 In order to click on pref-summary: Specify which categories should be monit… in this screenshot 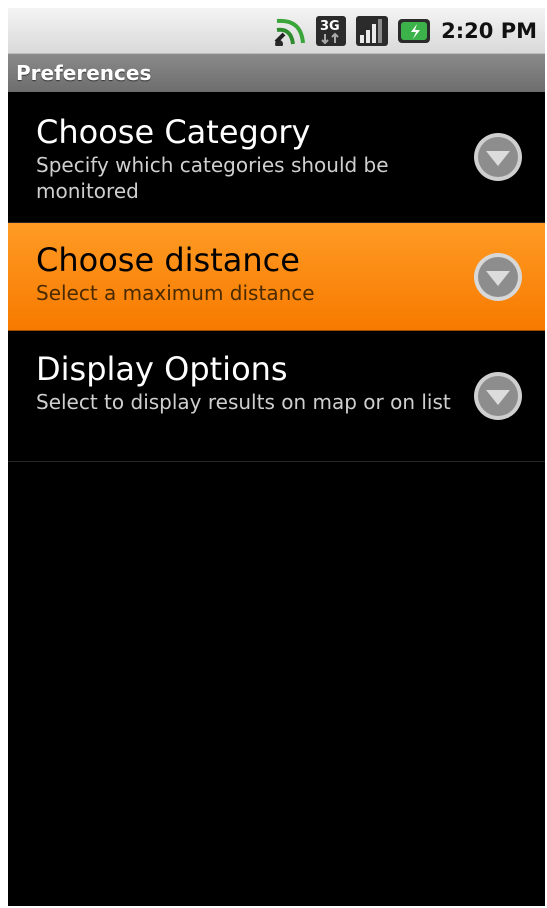, I will do `click(212, 178)`.